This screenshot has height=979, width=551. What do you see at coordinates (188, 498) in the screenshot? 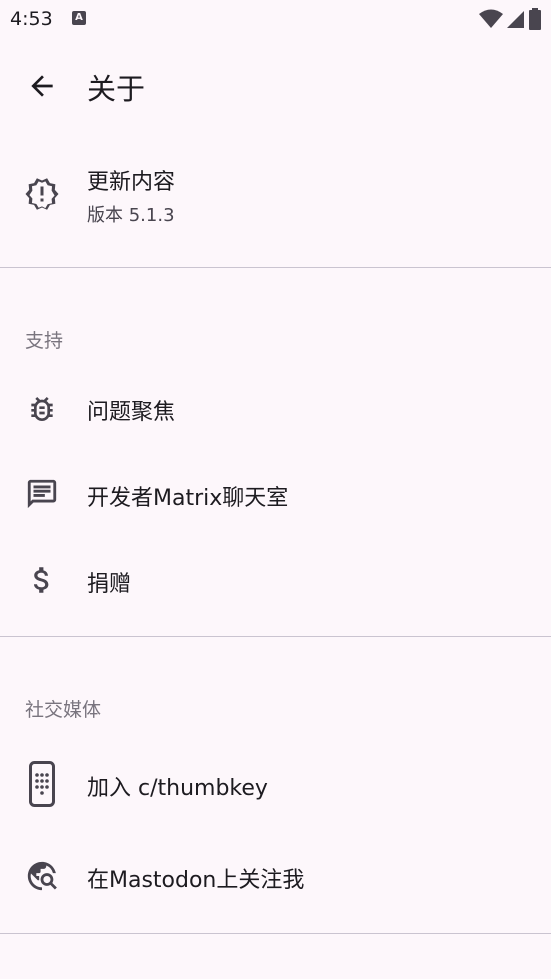
I see `matrix-chat-label: 开发者Matrix聊天室` at bounding box center [188, 498].